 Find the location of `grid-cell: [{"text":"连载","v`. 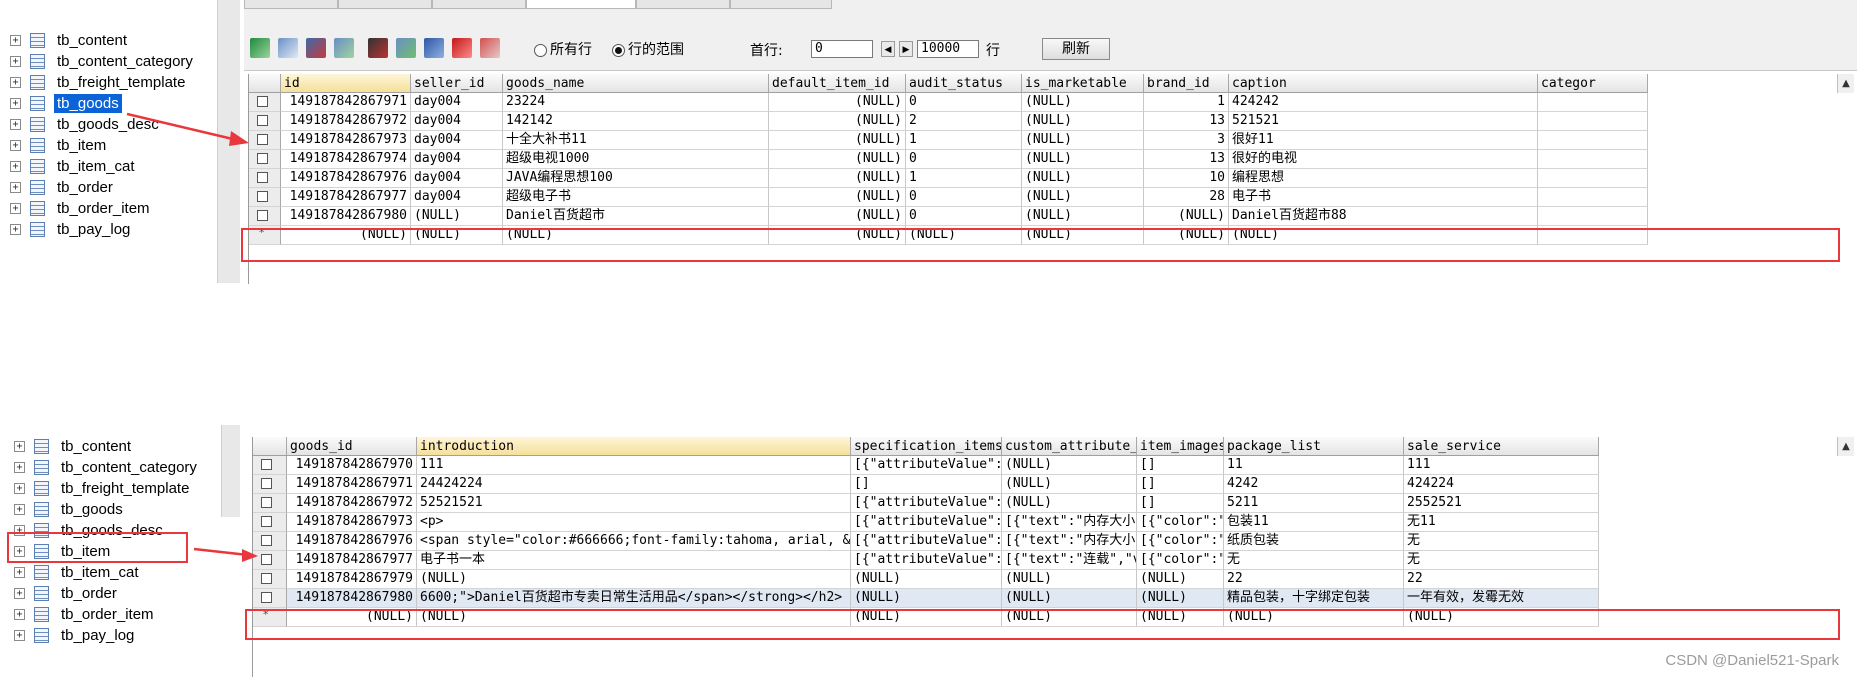

grid-cell: [{"text":"连载","v is located at coordinates (1069, 560).